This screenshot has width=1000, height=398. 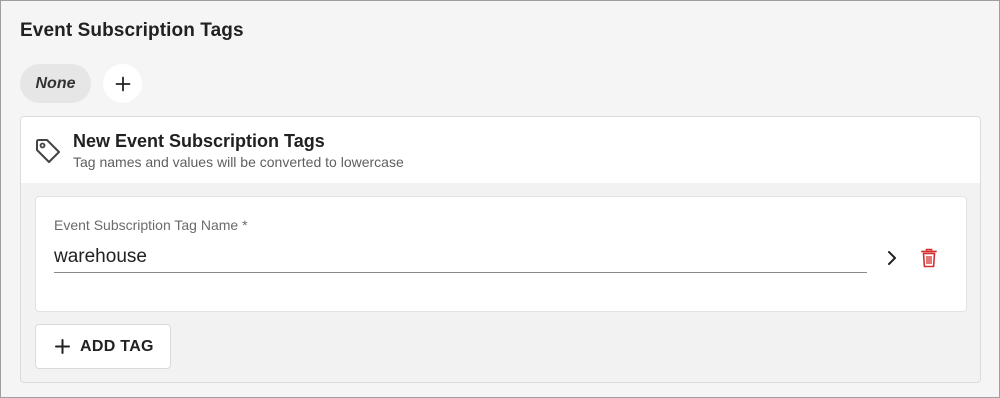 I want to click on delete-tag-button, so click(x=929, y=258).